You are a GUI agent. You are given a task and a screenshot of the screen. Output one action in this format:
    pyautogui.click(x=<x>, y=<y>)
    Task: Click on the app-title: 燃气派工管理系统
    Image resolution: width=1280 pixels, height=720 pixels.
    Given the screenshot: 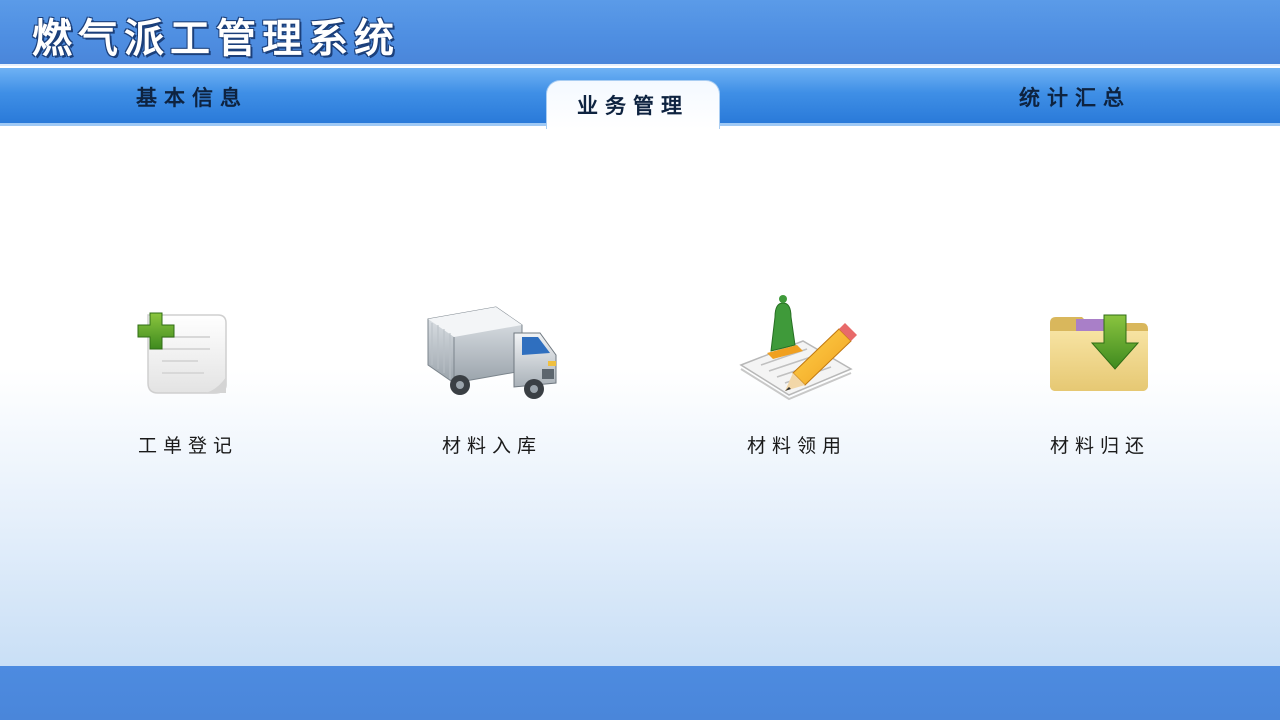 What is the action you would take?
    pyautogui.click(x=216, y=39)
    